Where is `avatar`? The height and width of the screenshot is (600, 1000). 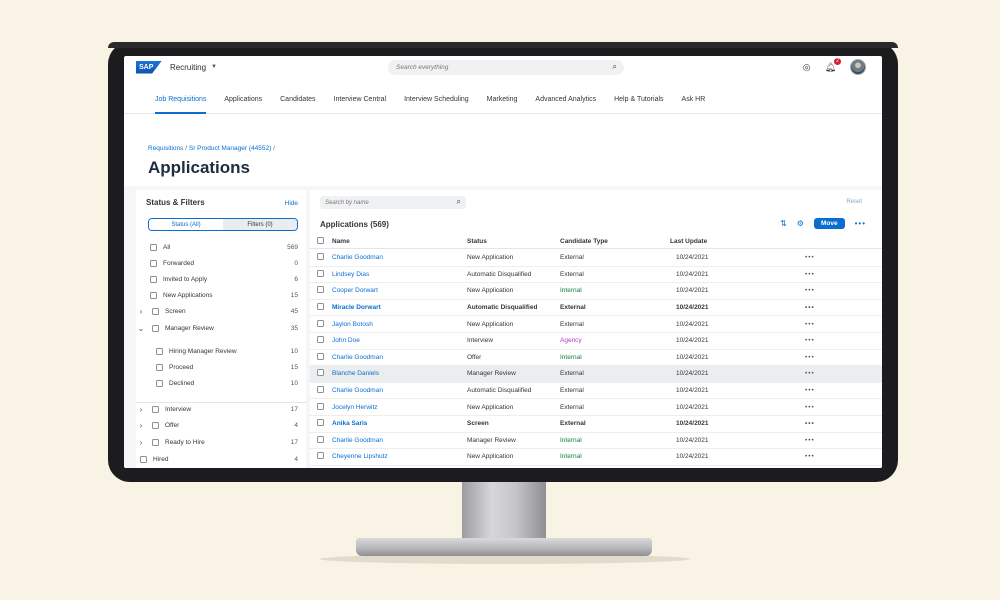 avatar is located at coordinates (858, 67).